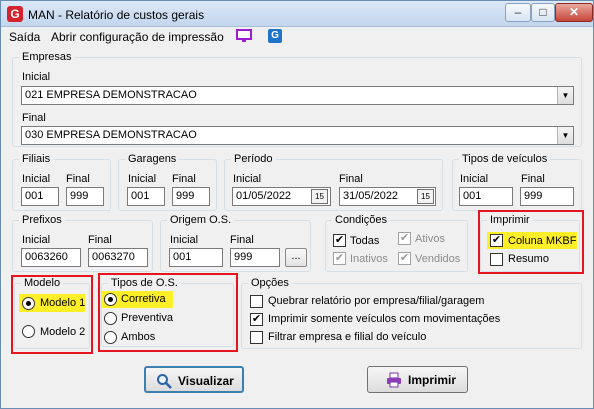 This screenshot has width=594, height=409. I want to click on filiais-title: Filiais, so click(36, 159).